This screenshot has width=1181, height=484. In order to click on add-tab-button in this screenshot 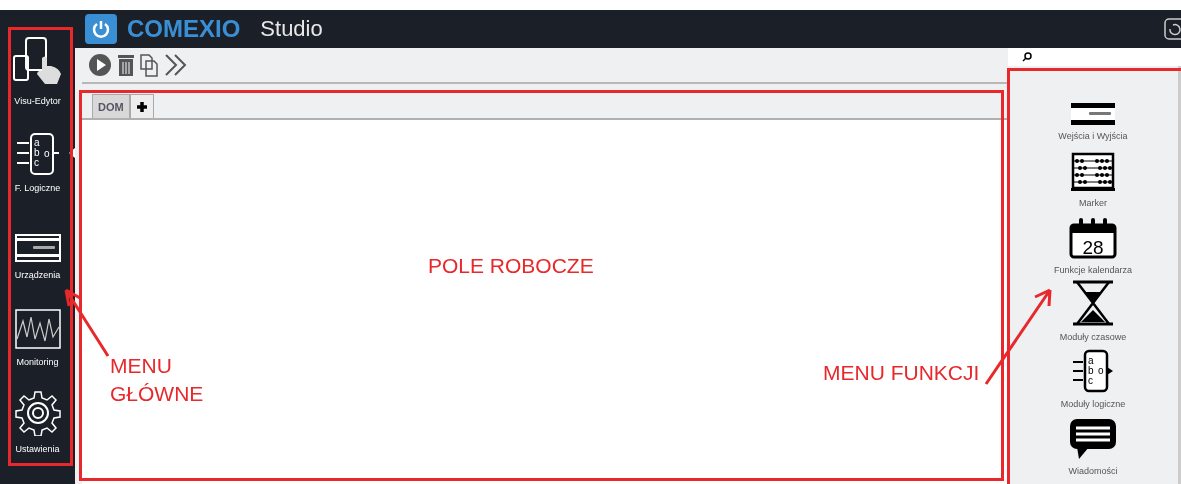, I will do `click(141, 106)`.